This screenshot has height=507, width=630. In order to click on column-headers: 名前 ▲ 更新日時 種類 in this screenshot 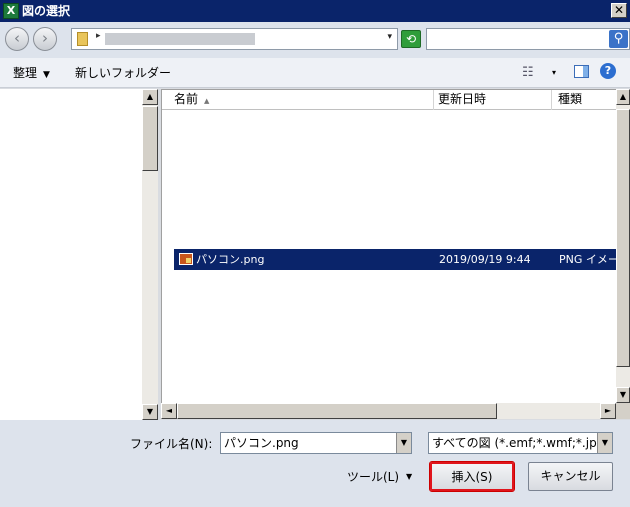, I will do `click(389, 100)`.